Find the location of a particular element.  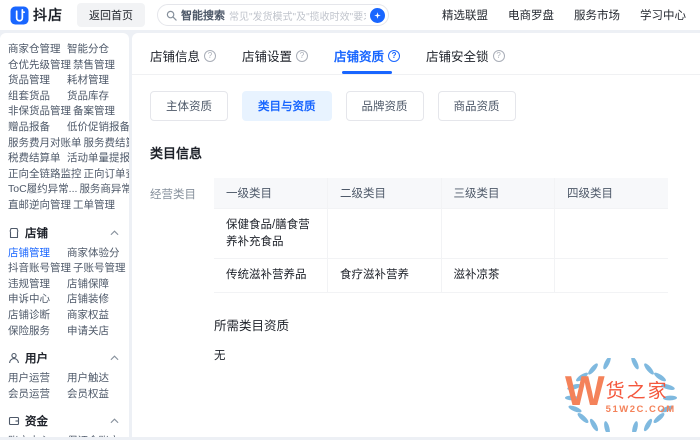

table-header-cell: 一级类目 is located at coordinates (271, 193).